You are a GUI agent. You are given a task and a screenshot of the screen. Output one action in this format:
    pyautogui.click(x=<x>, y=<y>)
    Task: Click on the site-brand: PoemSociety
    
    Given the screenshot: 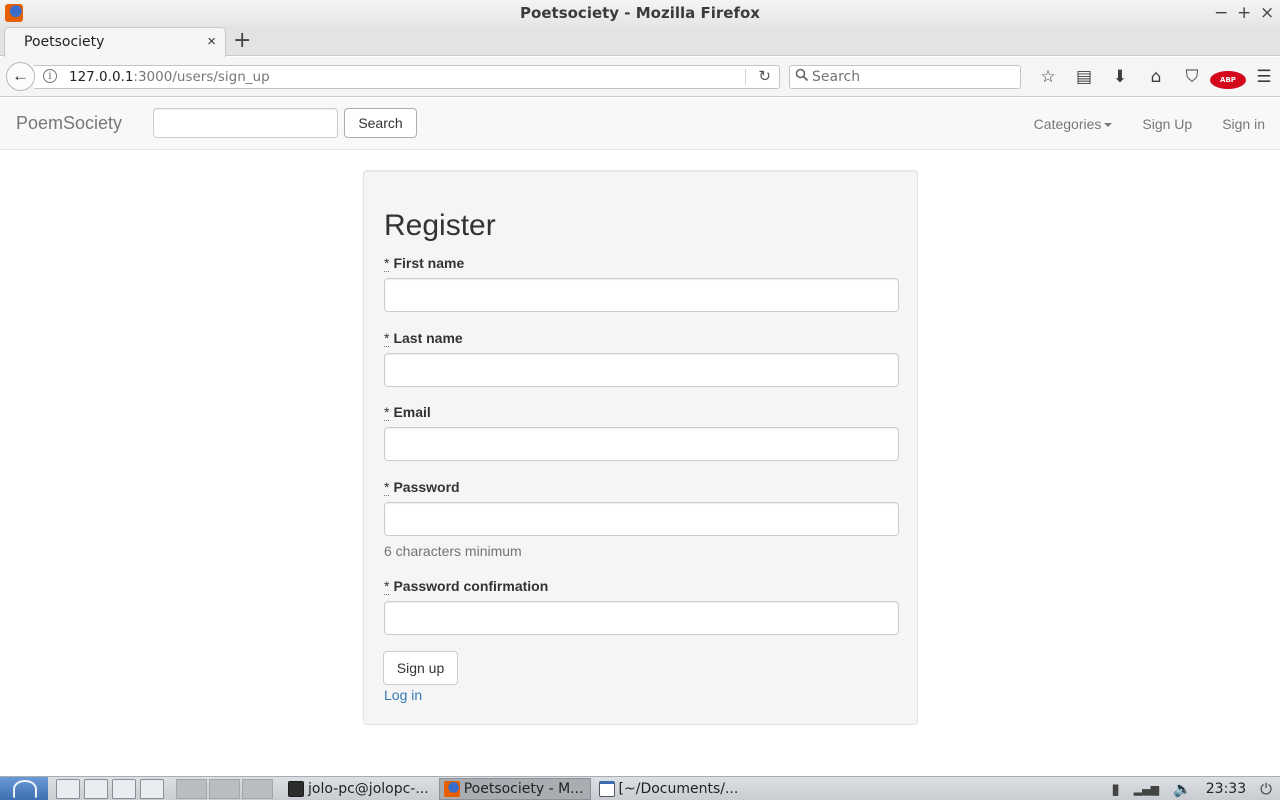 What is the action you would take?
    pyautogui.click(x=69, y=123)
    